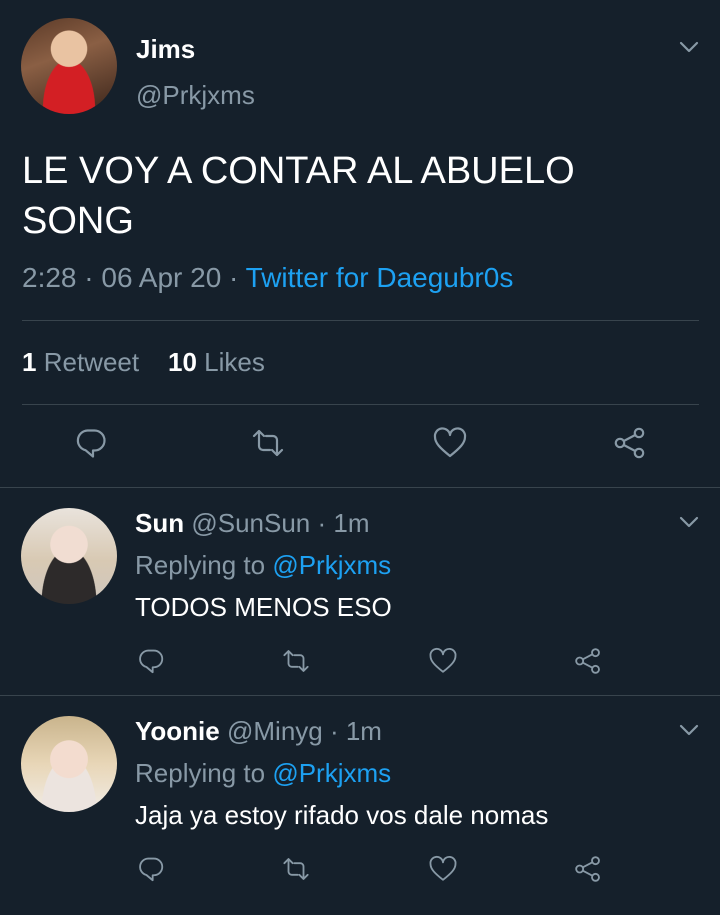 This screenshot has height=915, width=720. Describe the element at coordinates (380, 277) in the screenshot. I see `tweet-source-link: Twitter for Daegubr0s` at that location.